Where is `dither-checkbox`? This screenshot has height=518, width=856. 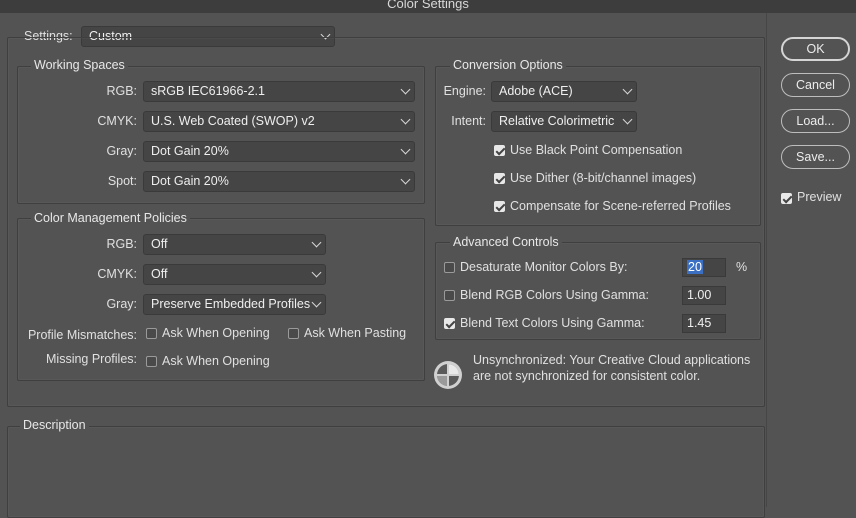 dither-checkbox is located at coordinates (499, 178).